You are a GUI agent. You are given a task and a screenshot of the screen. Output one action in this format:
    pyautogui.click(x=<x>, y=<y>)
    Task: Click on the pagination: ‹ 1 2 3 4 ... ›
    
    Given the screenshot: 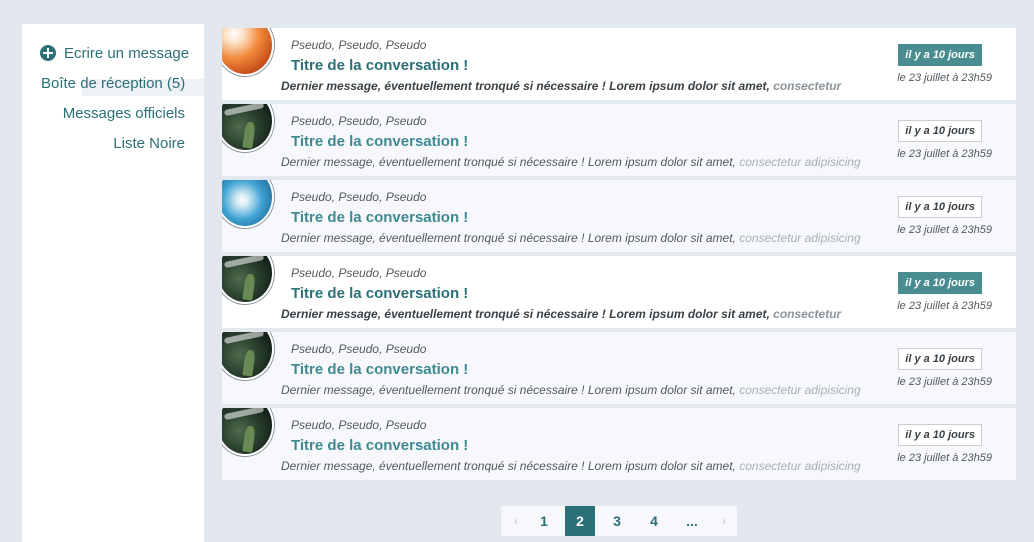 What is the action you would take?
    pyautogui.click(x=619, y=521)
    